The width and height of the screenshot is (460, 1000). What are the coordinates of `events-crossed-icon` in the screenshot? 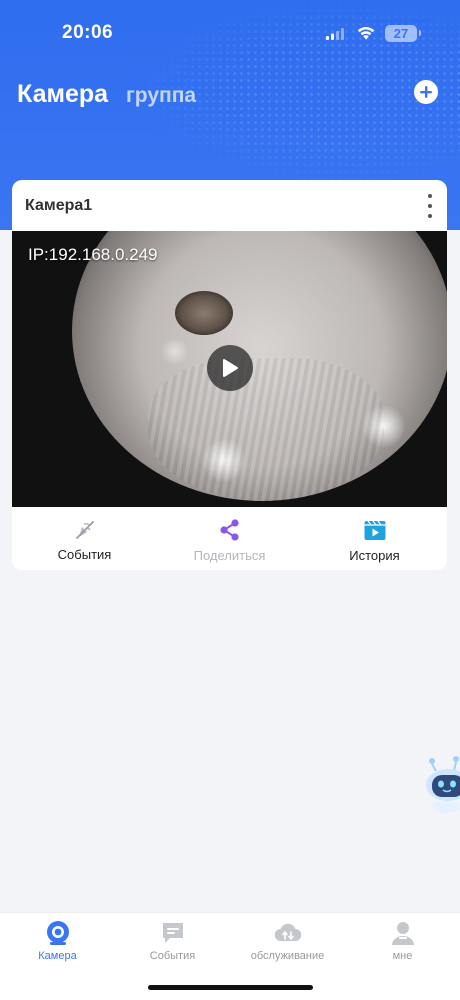 It's located at (84, 530).